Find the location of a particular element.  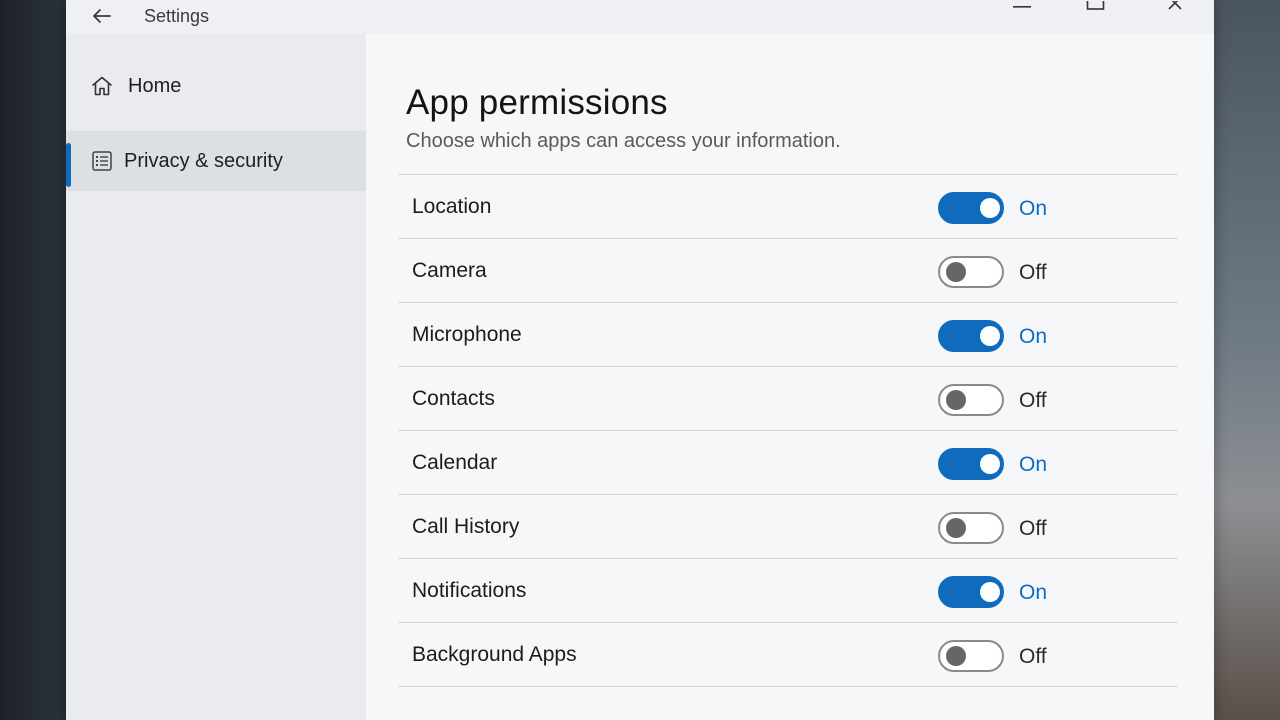

title-bar: Settings is located at coordinates (640, 17).